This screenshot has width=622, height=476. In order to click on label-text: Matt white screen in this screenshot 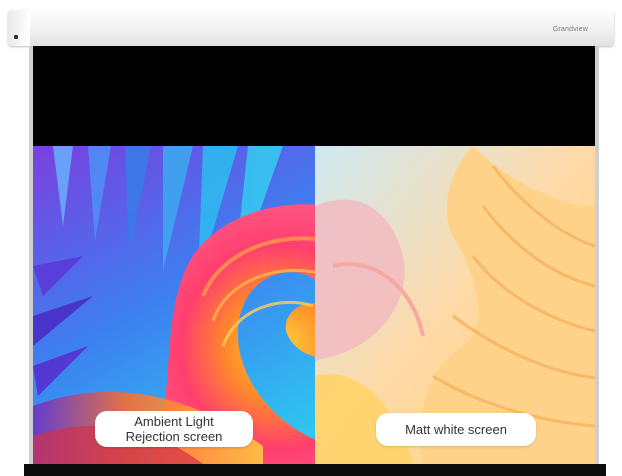, I will do `click(456, 429)`.